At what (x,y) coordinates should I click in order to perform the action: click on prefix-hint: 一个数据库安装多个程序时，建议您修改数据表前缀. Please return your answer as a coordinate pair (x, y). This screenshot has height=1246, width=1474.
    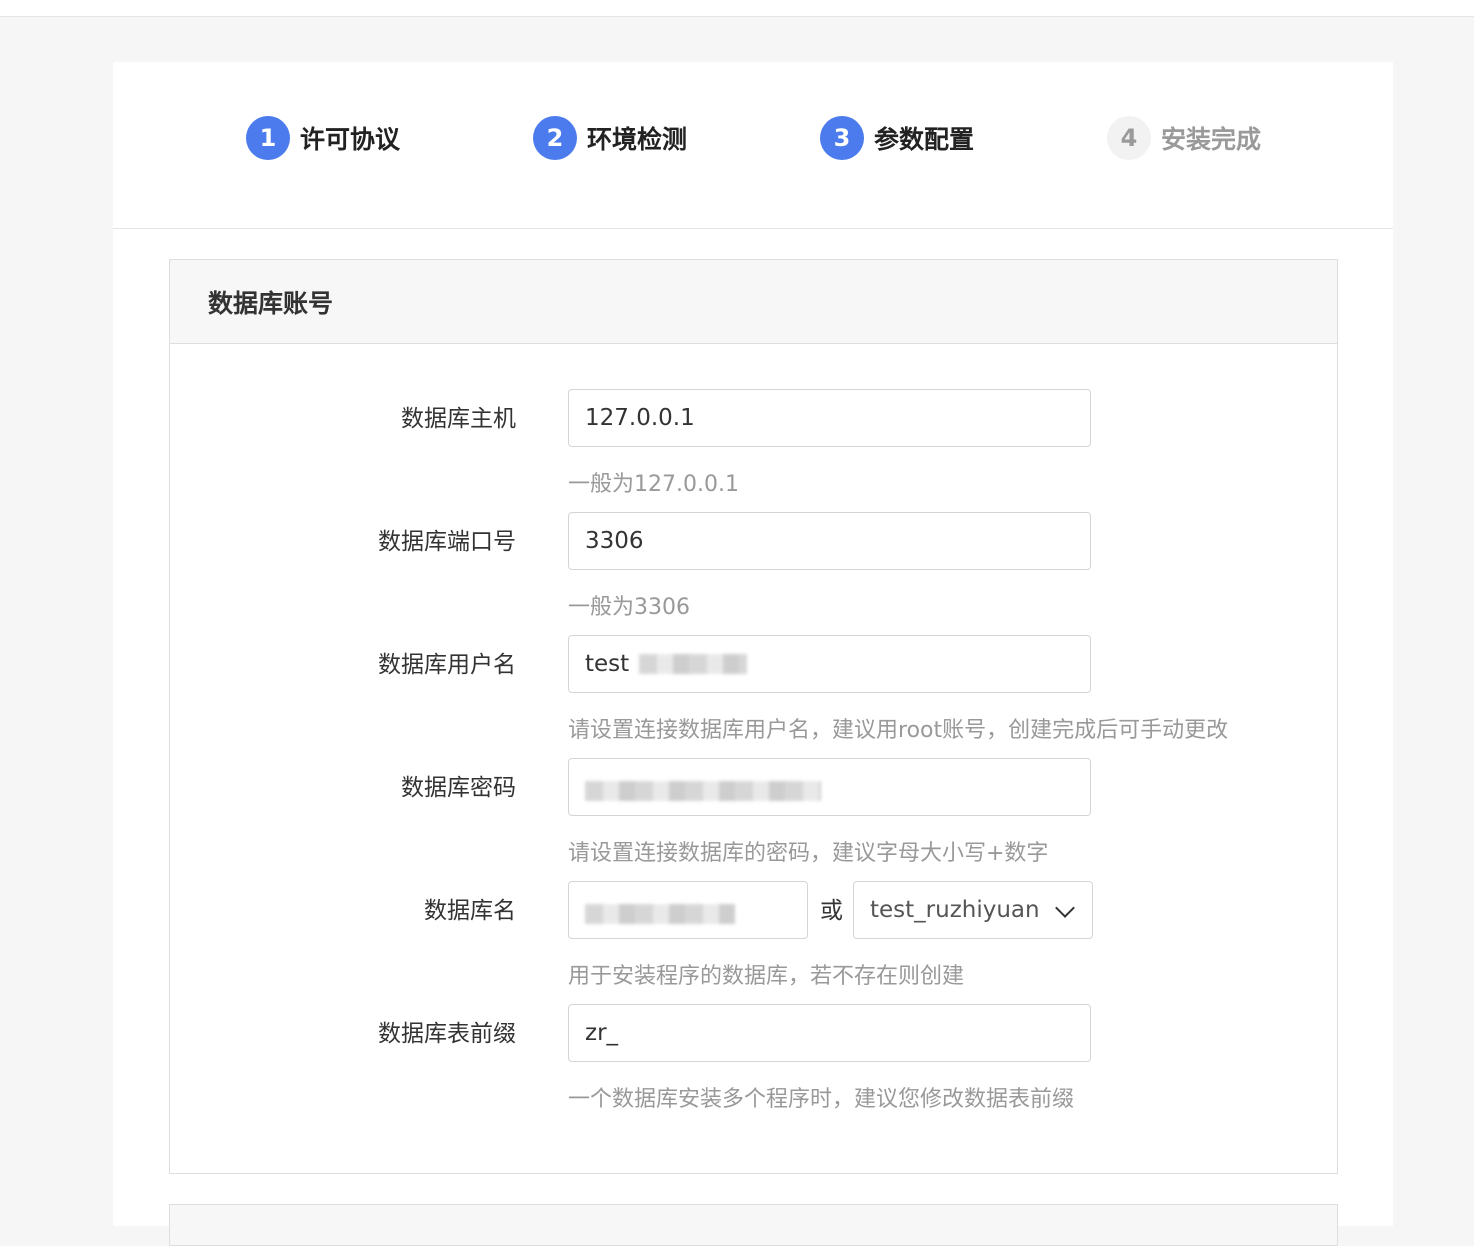
    Looking at the image, I should click on (821, 1099).